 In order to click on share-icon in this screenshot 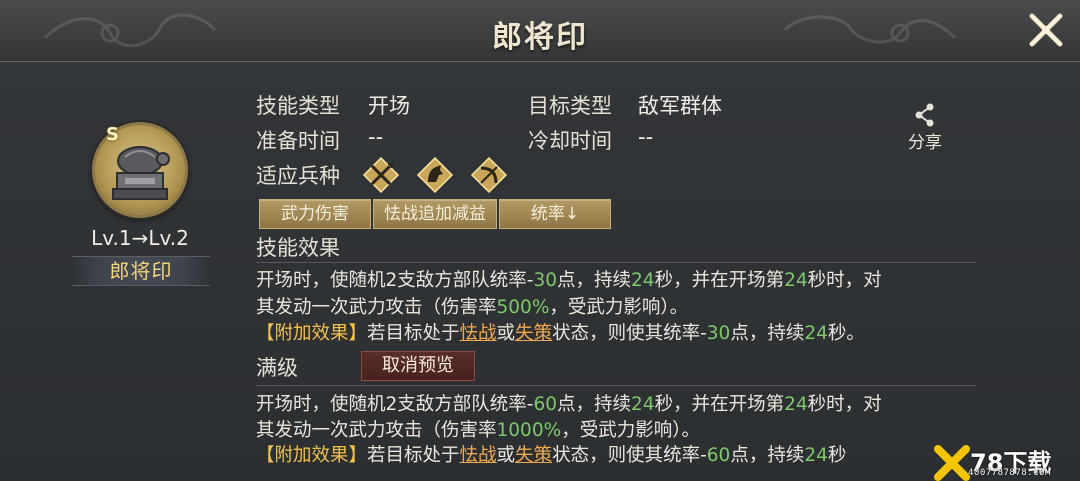, I will do `click(924, 115)`.